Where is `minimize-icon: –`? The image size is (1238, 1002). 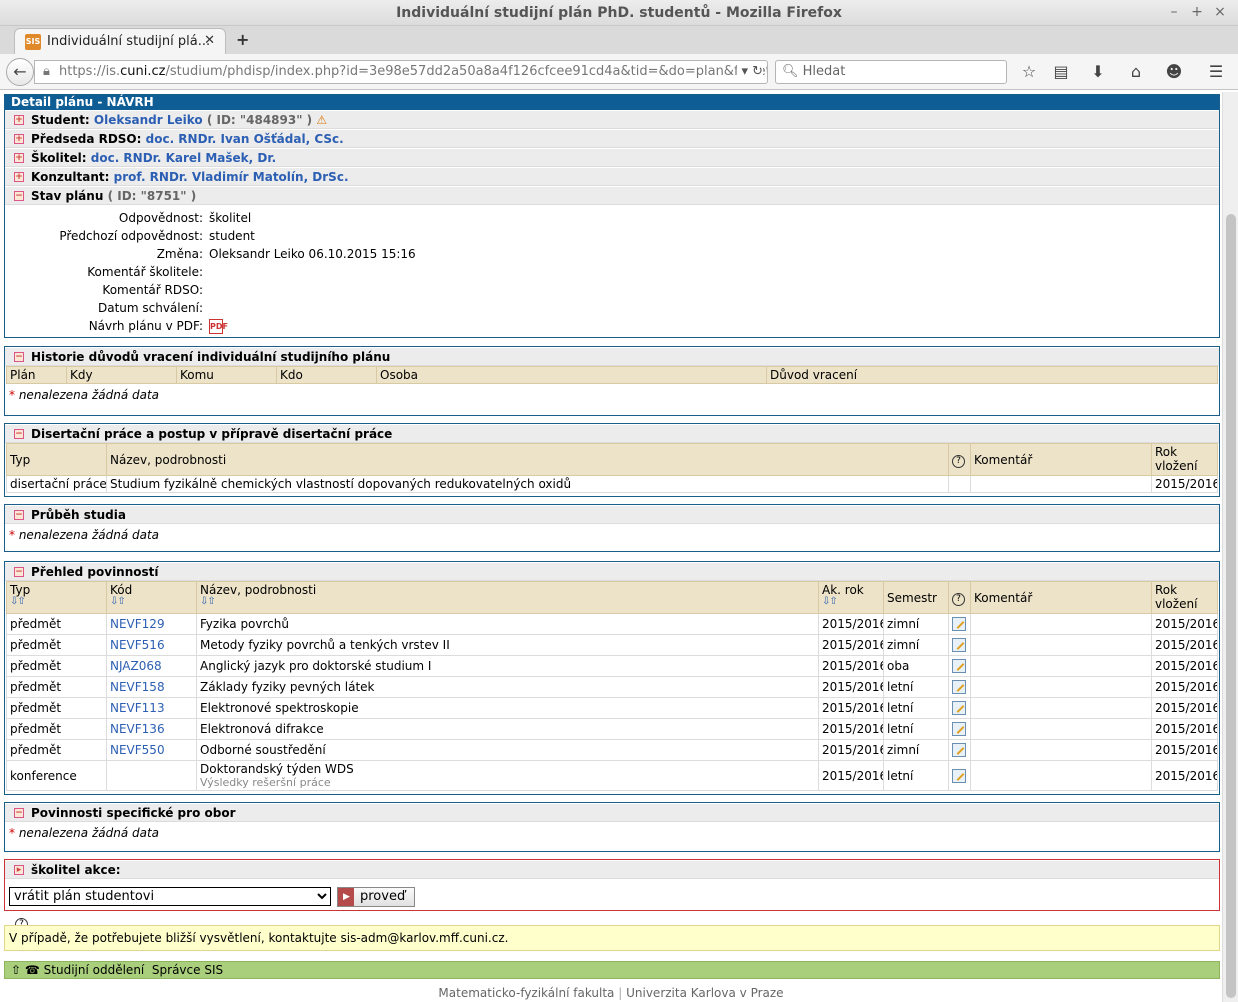 minimize-icon: – is located at coordinates (1174, 12).